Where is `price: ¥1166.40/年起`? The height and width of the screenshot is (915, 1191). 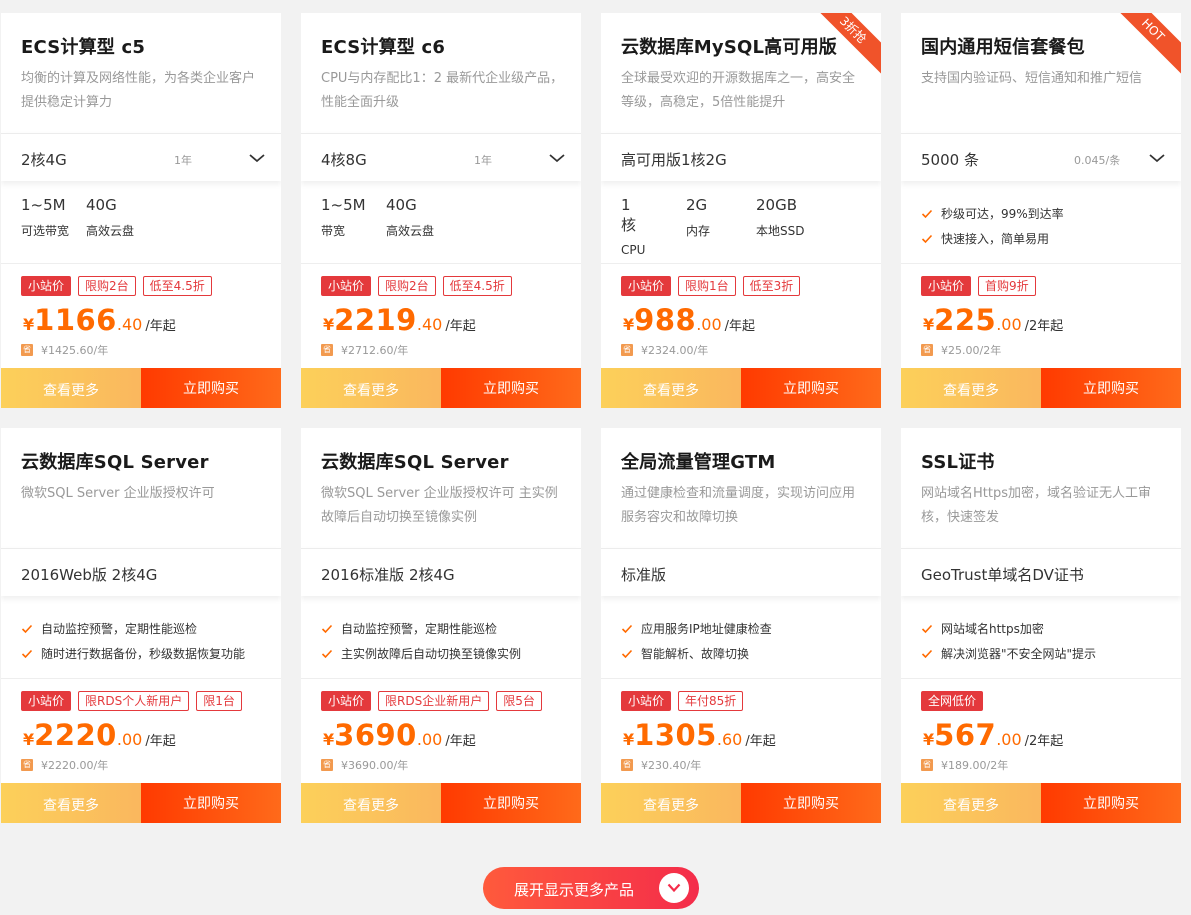 price: ¥1166.40/年起 is located at coordinates (99, 320).